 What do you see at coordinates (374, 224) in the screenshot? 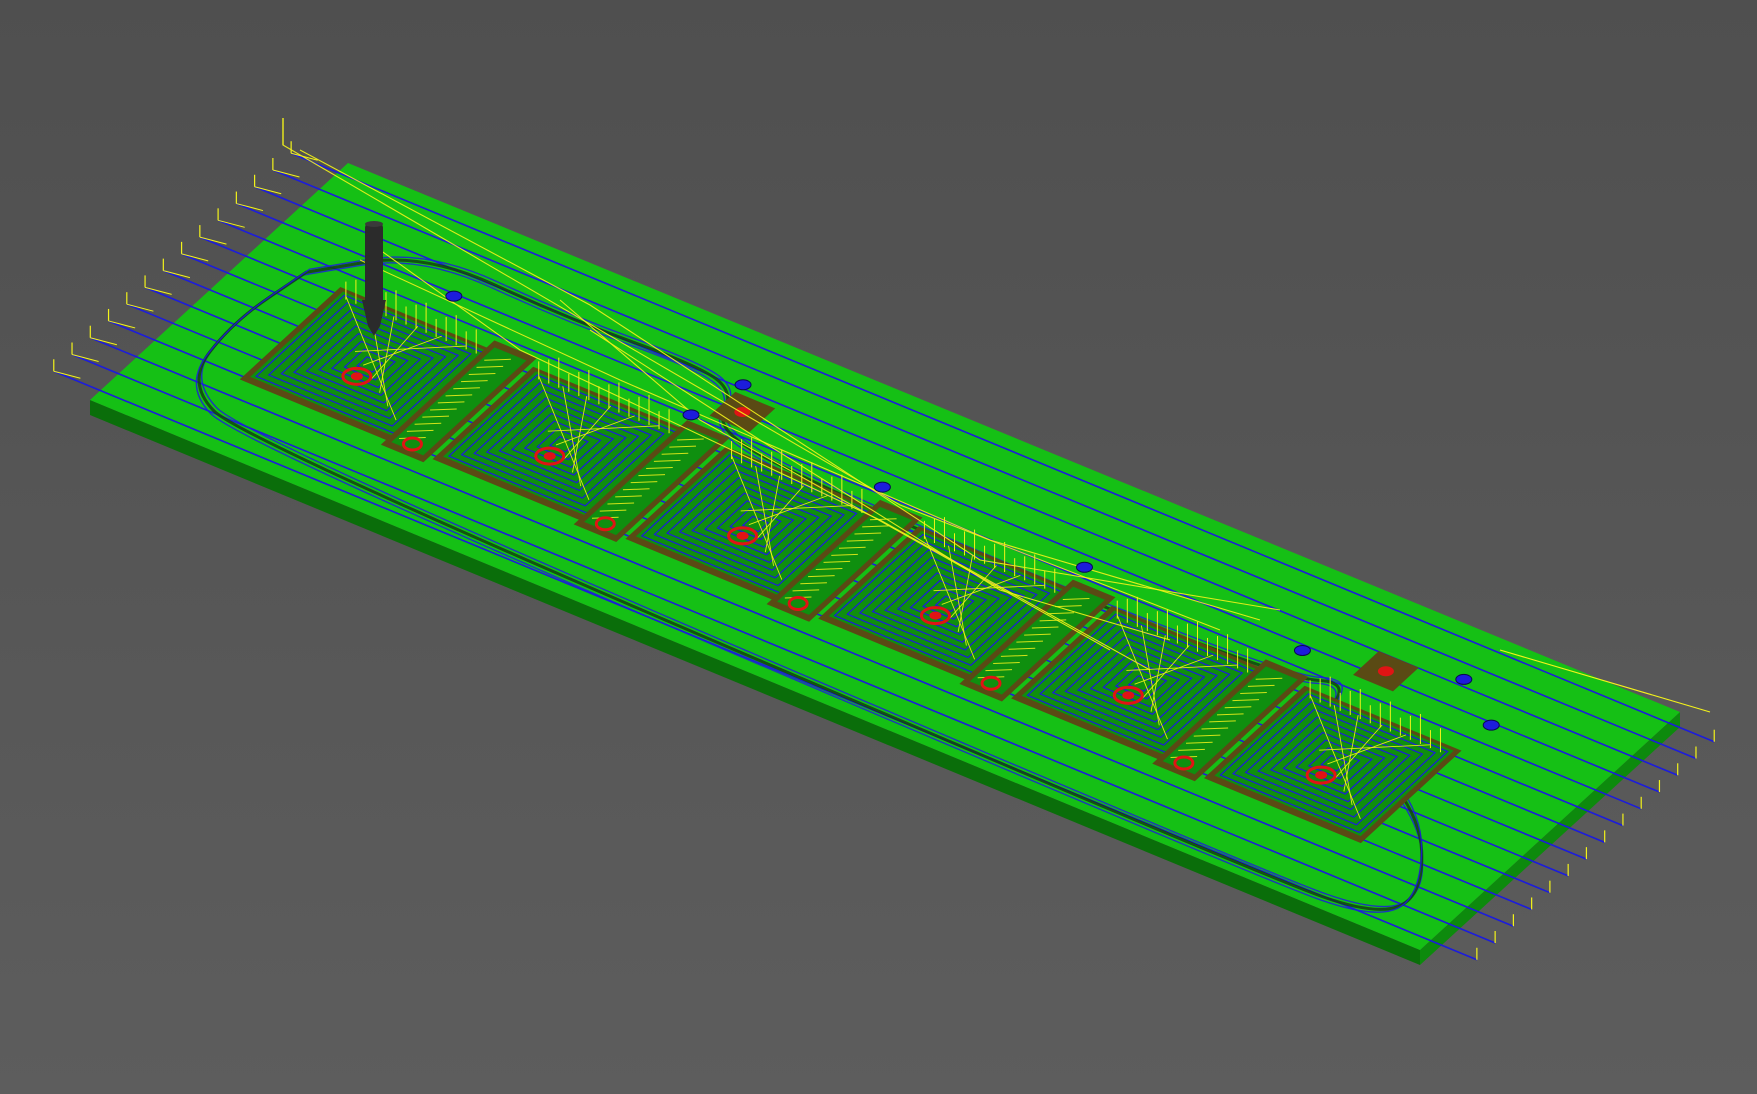
I see `tool-top-cap` at bounding box center [374, 224].